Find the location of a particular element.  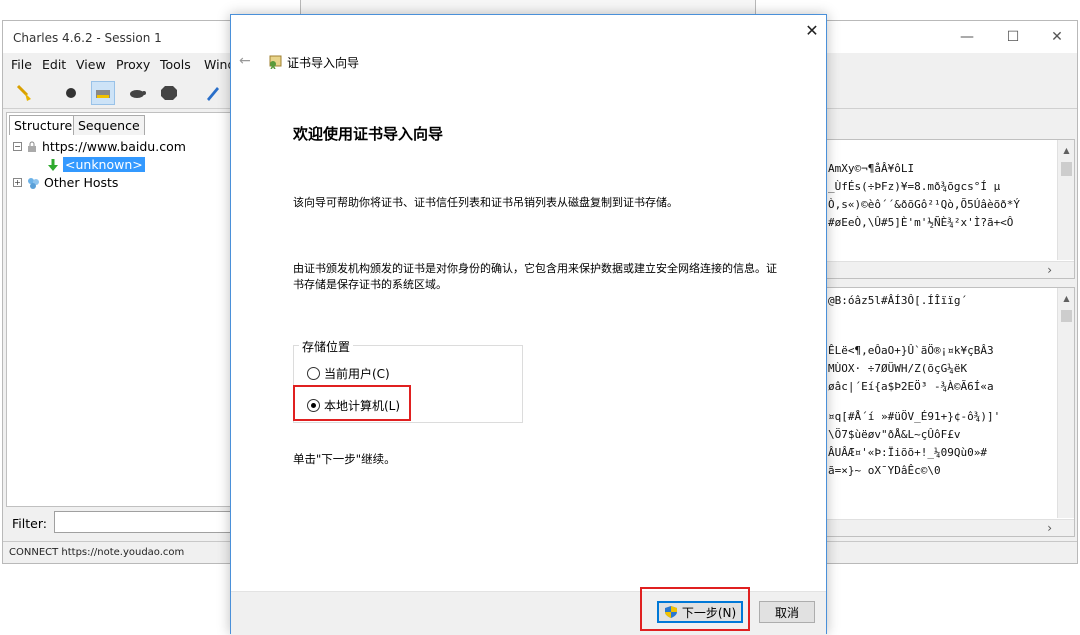

download-arrow-icon is located at coordinates (53, 164).